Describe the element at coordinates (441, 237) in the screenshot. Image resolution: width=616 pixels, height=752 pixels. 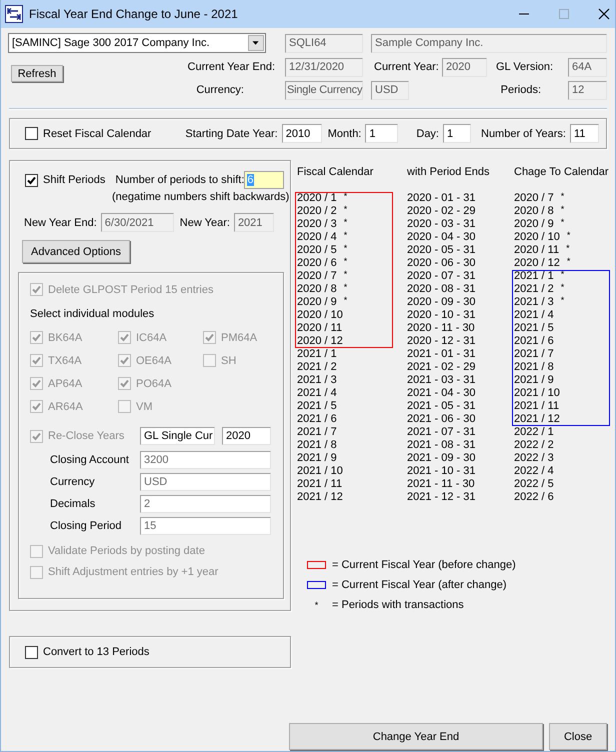
I see `calendar-entry: 2020 - 04 - 30` at that location.